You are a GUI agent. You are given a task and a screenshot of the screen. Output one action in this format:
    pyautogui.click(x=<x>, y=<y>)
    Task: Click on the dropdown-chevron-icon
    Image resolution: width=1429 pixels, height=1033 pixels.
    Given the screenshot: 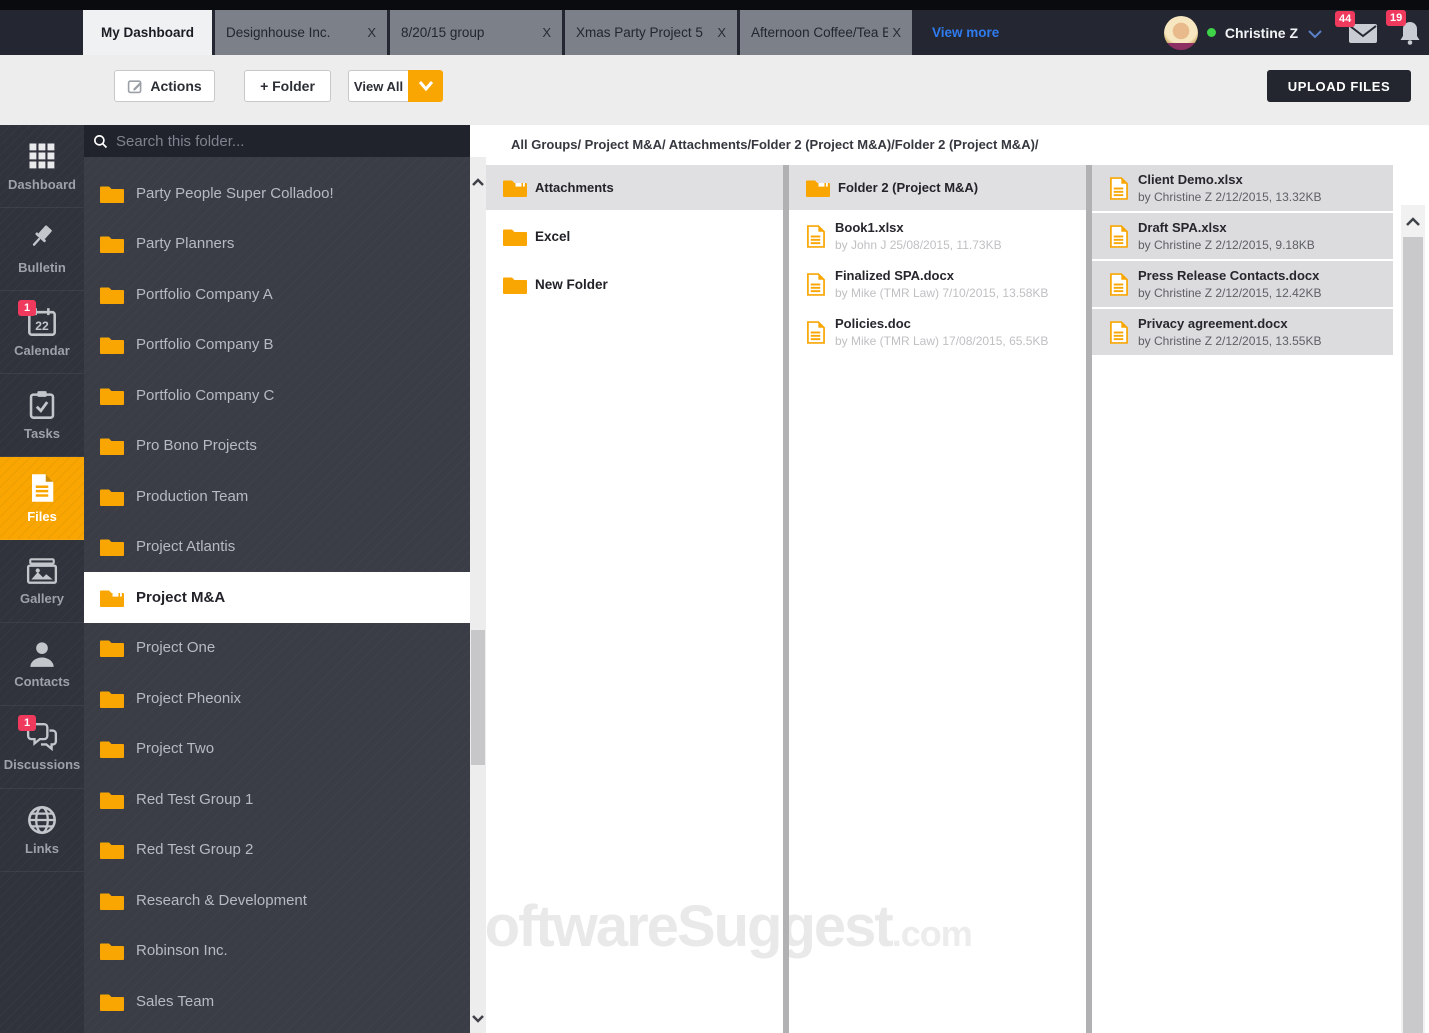 What is the action you would take?
    pyautogui.click(x=425, y=86)
    